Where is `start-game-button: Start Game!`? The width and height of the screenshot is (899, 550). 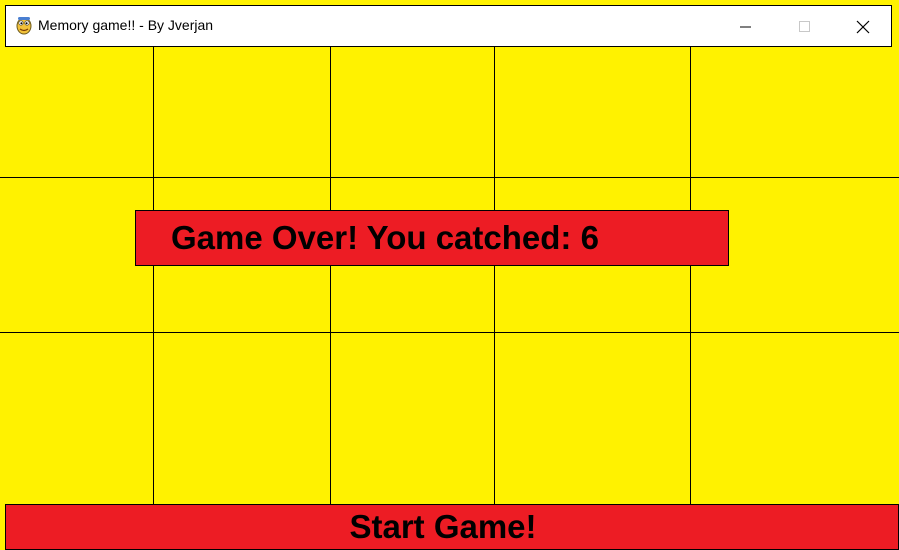
start-game-button: Start Game! is located at coordinates (452, 527).